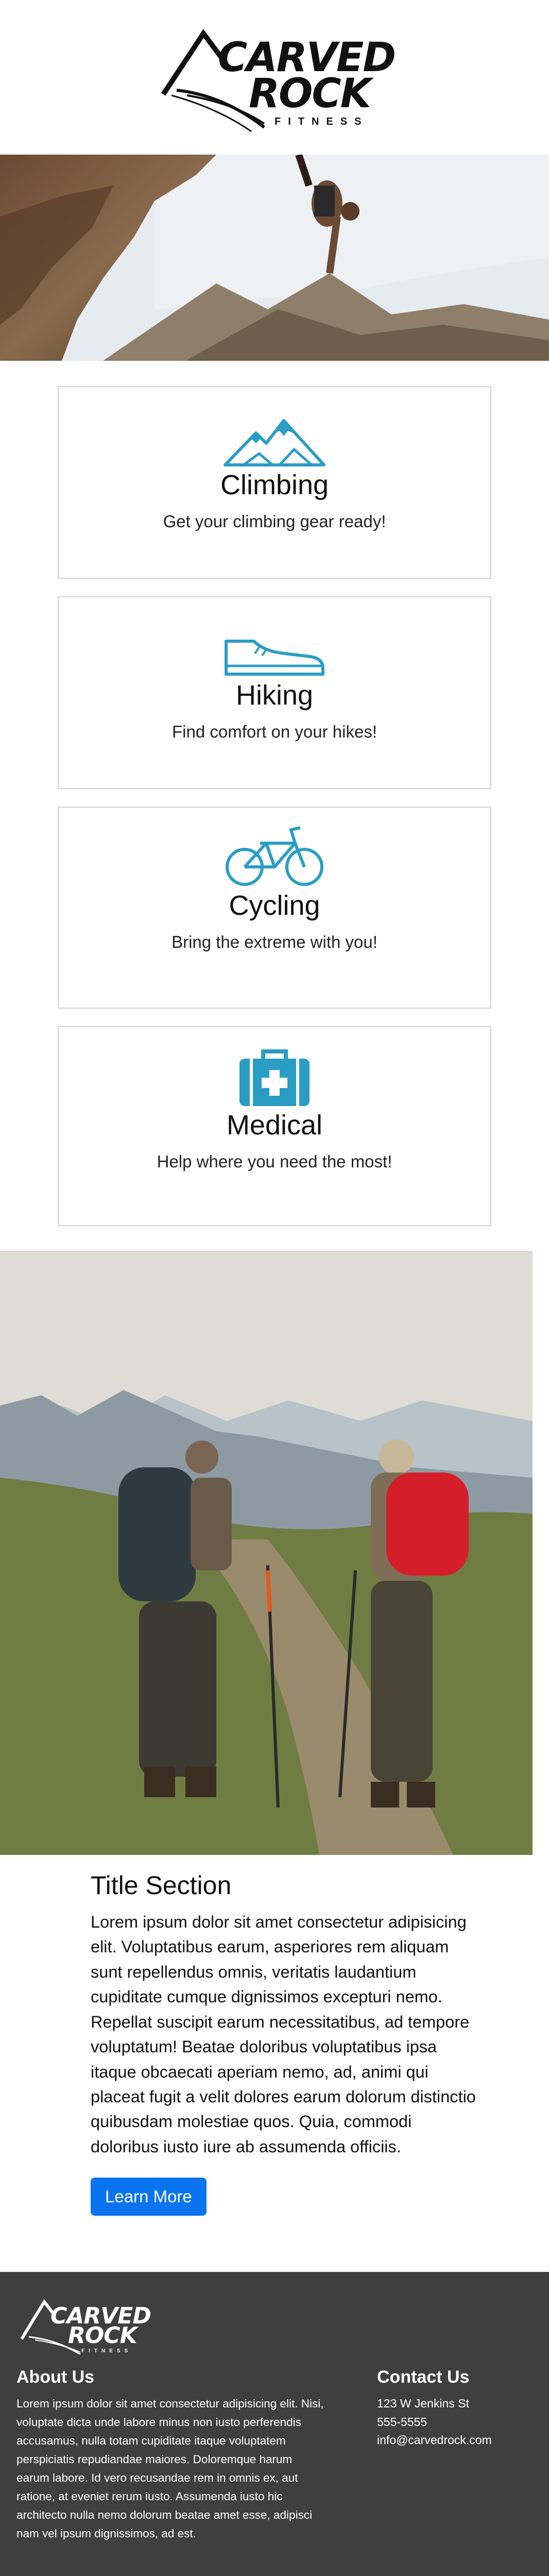  Describe the element at coordinates (55, 2377) in the screenshot. I see `about-title: About Us` at that location.